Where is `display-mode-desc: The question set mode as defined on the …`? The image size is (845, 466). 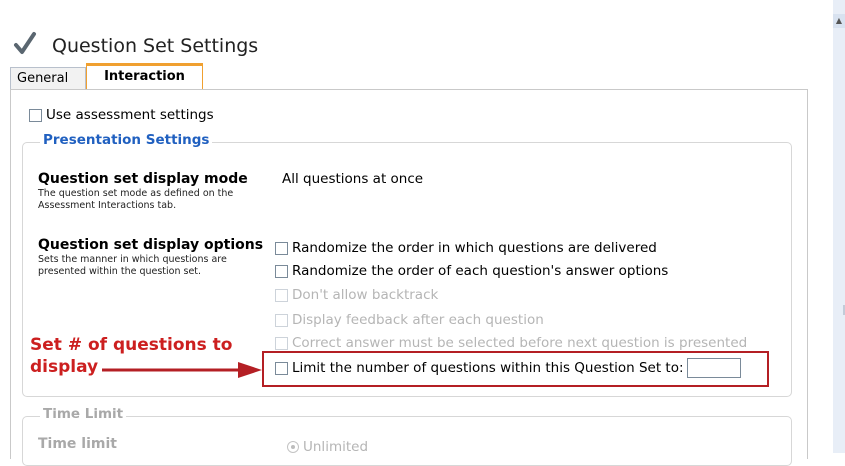 display-mode-desc: The question set mode as defined on the … is located at coordinates (136, 199).